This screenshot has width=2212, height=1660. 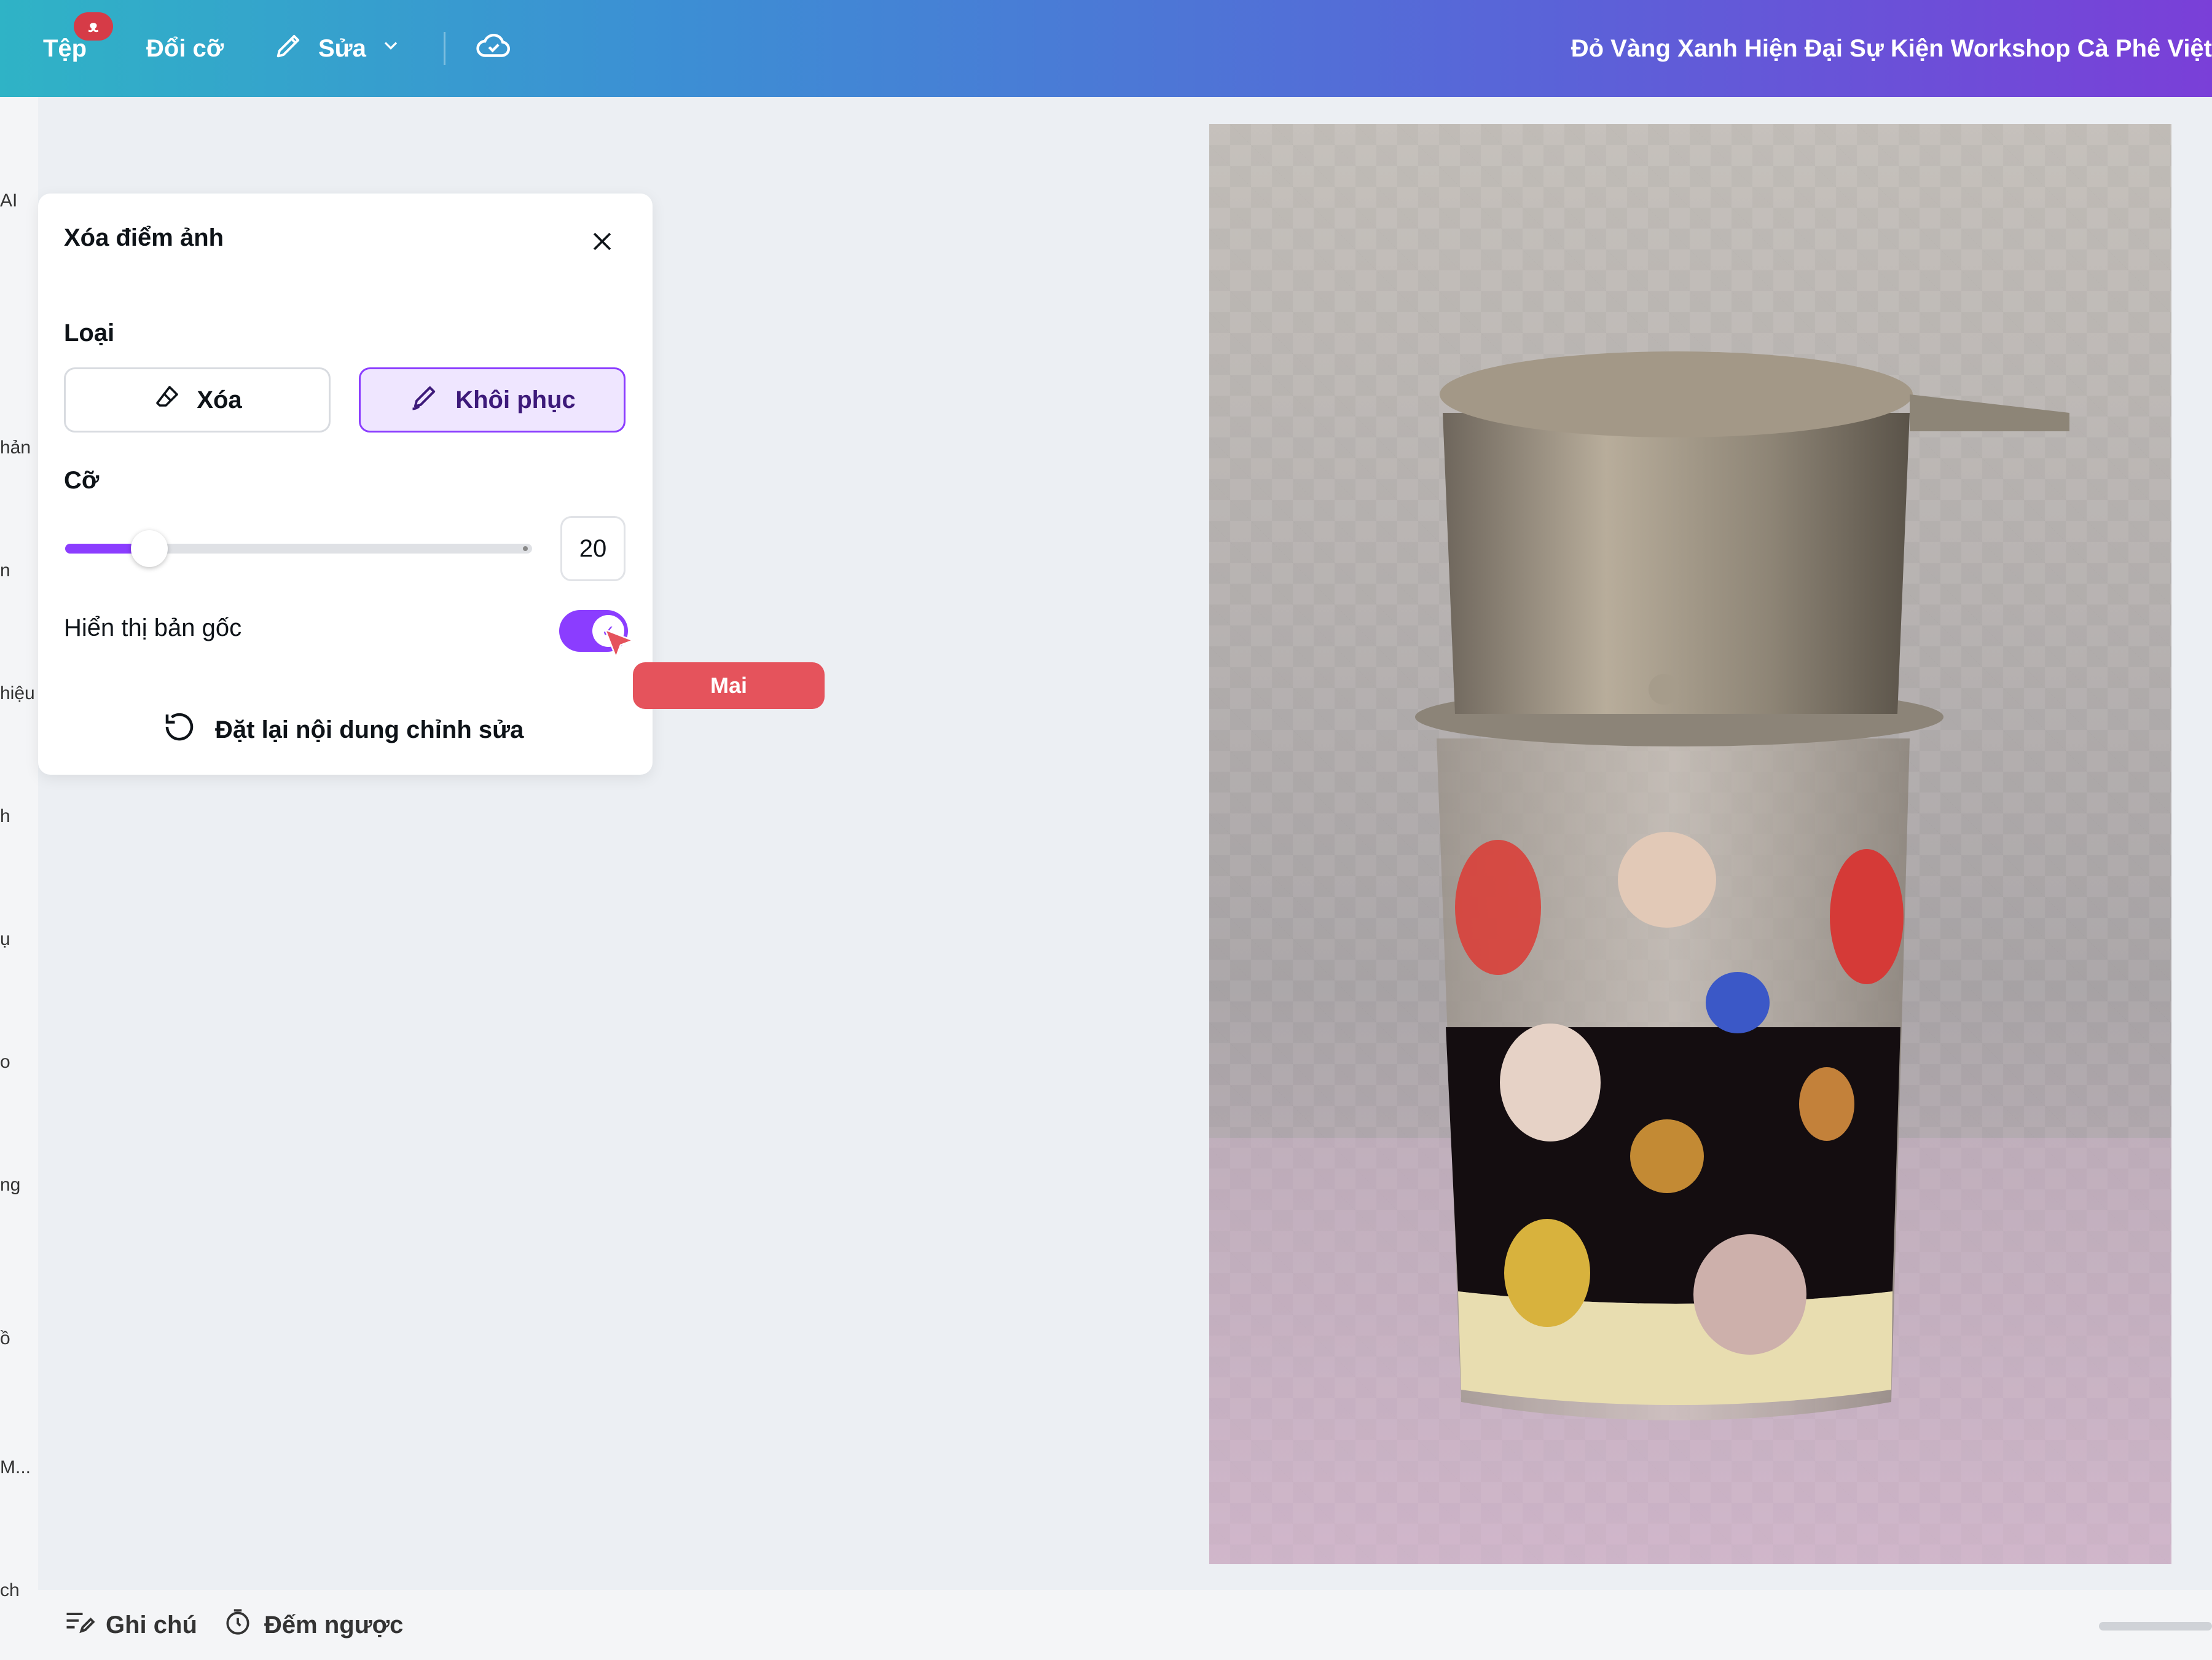 What do you see at coordinates (5, 816) in the screenshot?
I see `sidebar-label: h` at bounding box center [5, 816].